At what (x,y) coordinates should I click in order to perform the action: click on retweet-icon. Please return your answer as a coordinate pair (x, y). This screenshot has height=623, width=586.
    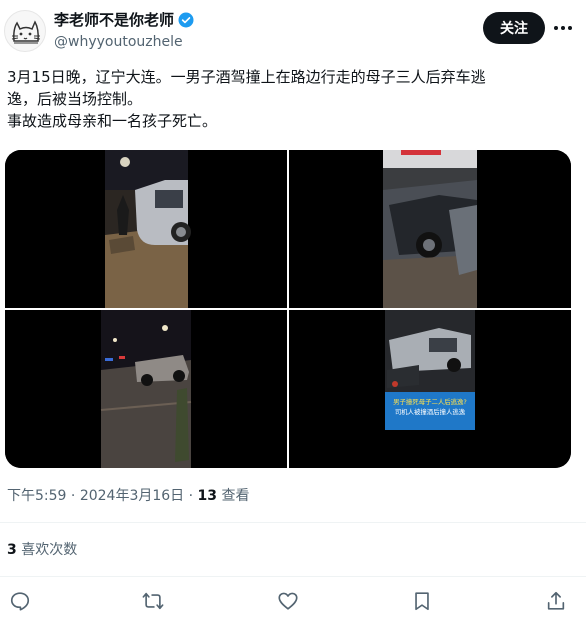
    Looking at the image, I should click on (153, 601).